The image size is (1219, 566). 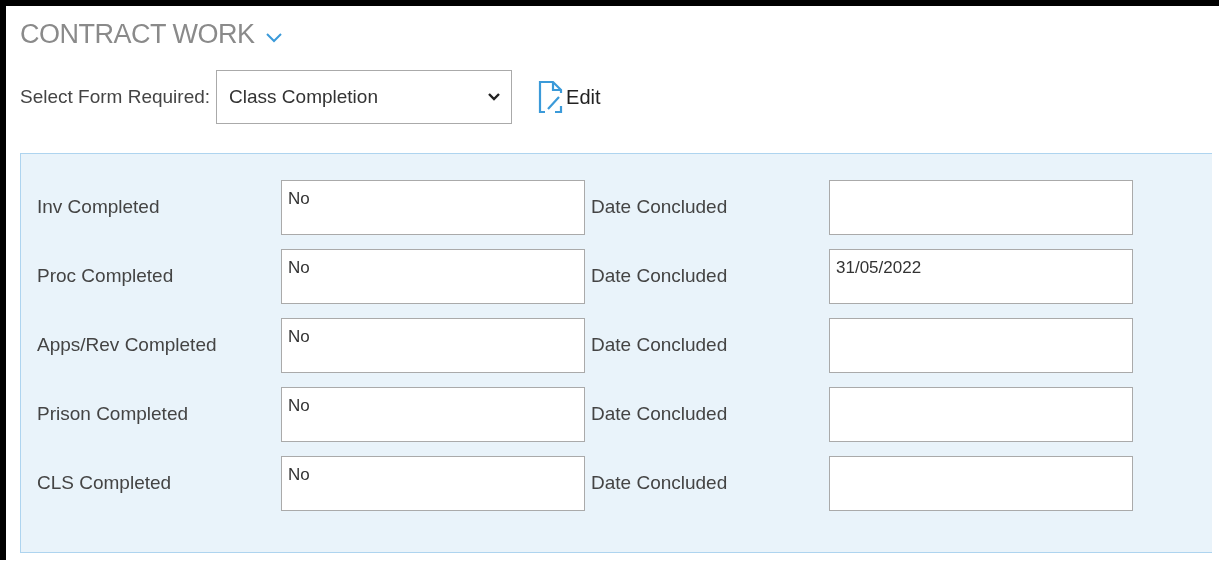 What do you see at coordinates (127, 345) in the screenshot?
I see `field-label: Apps/Rev Completed` at bounding box center [127, 345].